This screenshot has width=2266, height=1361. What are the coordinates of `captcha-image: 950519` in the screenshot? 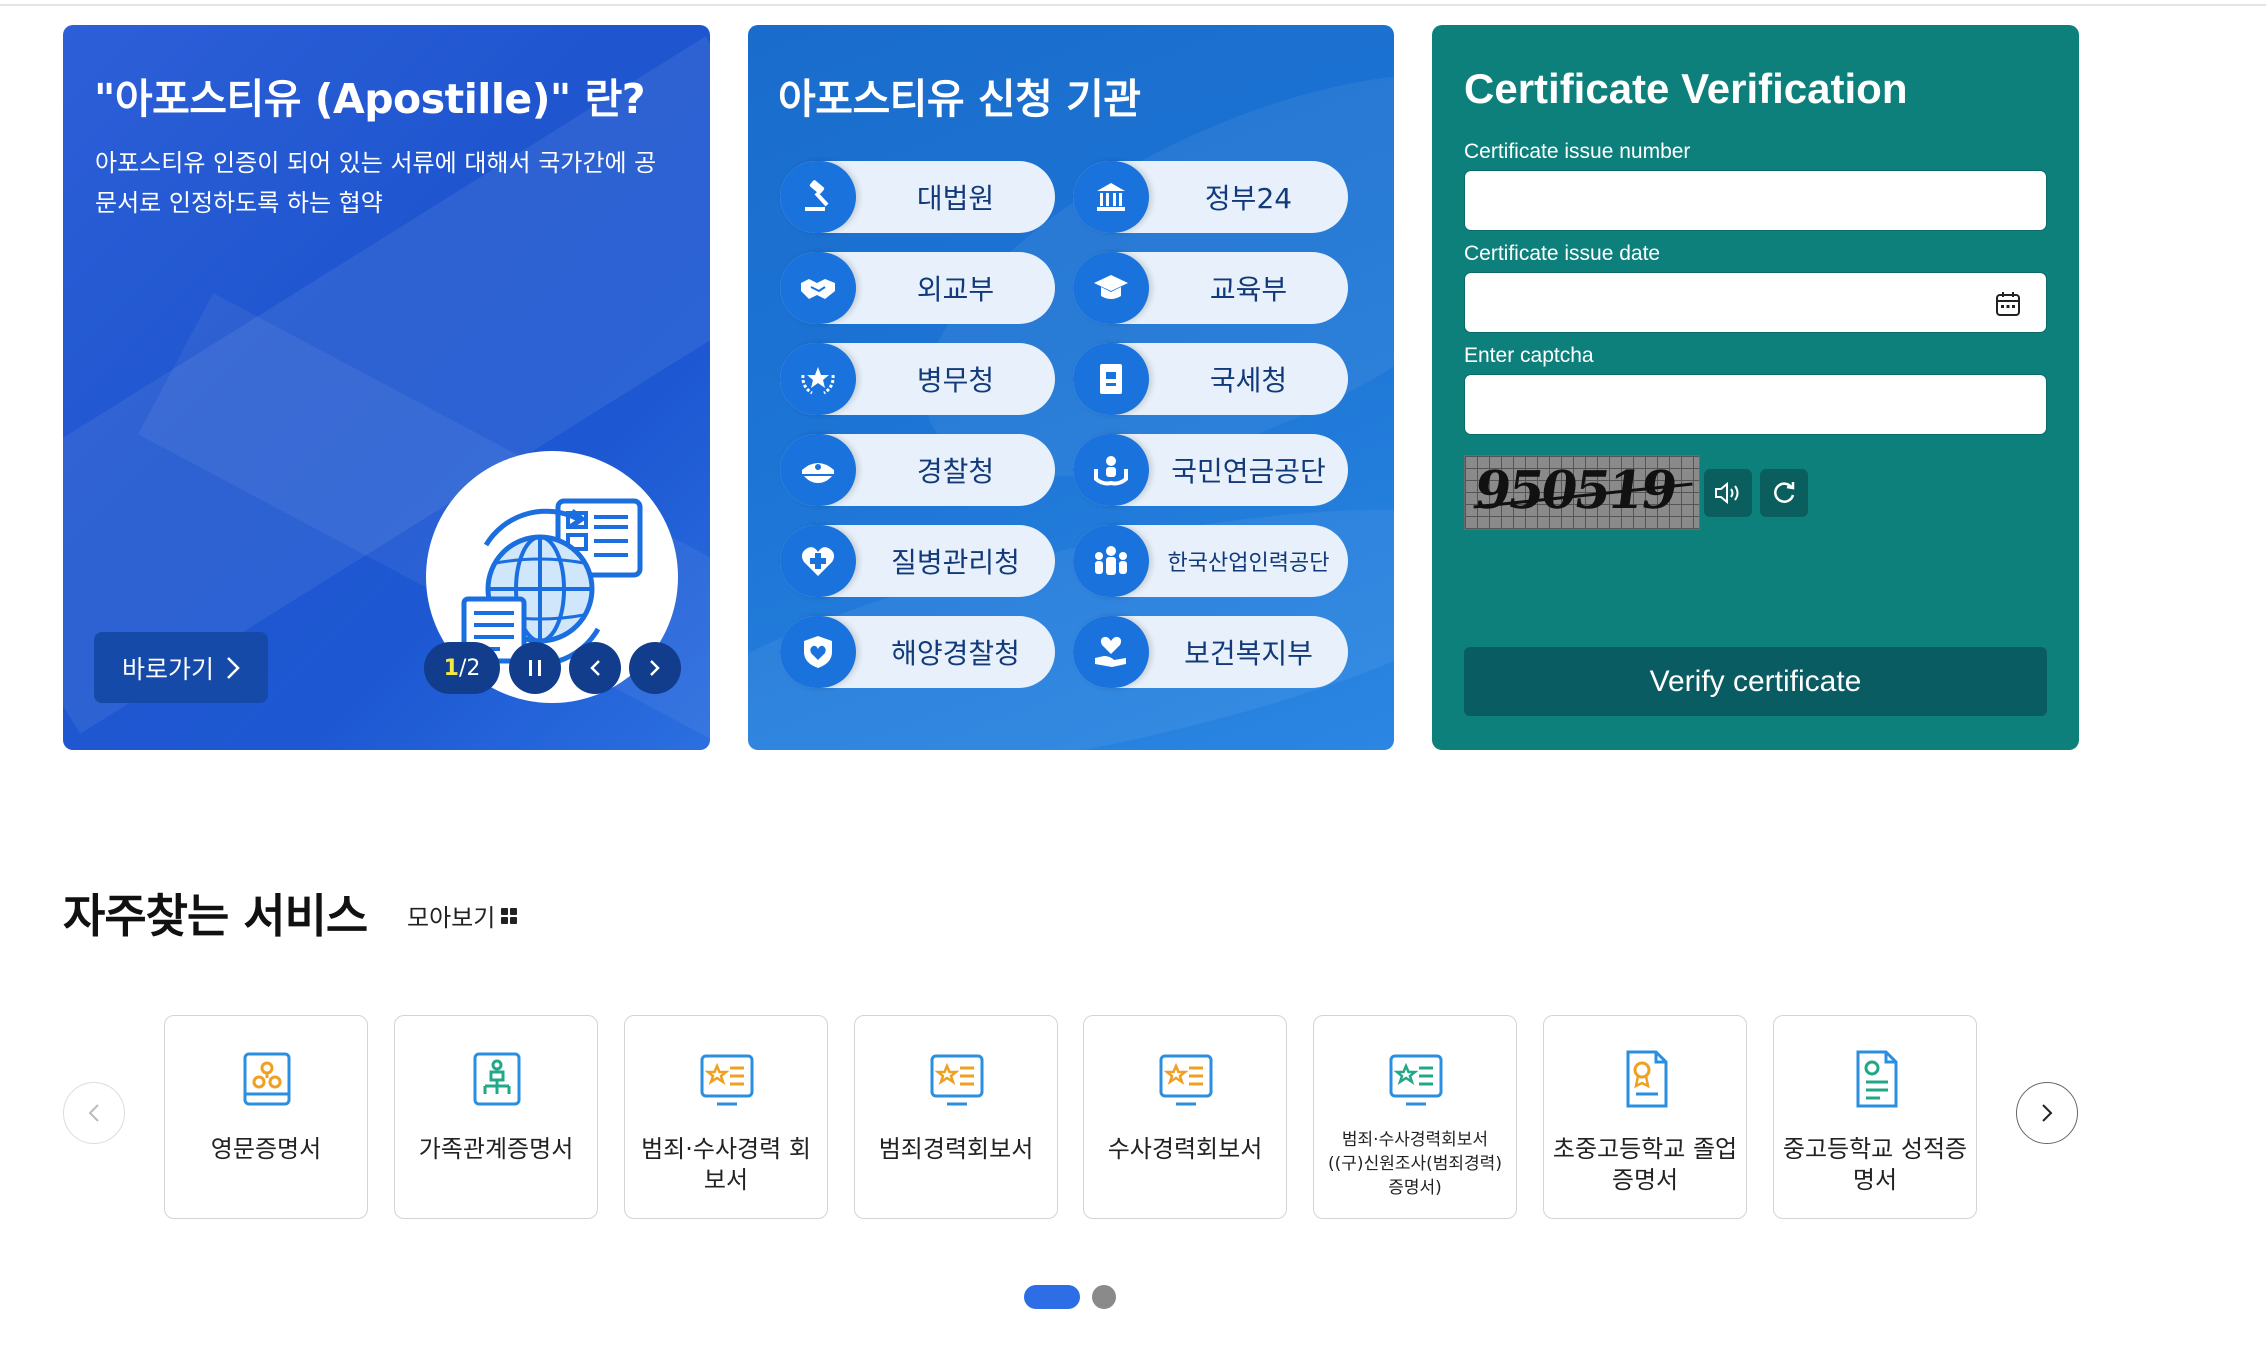 It's located at (1582, 492).